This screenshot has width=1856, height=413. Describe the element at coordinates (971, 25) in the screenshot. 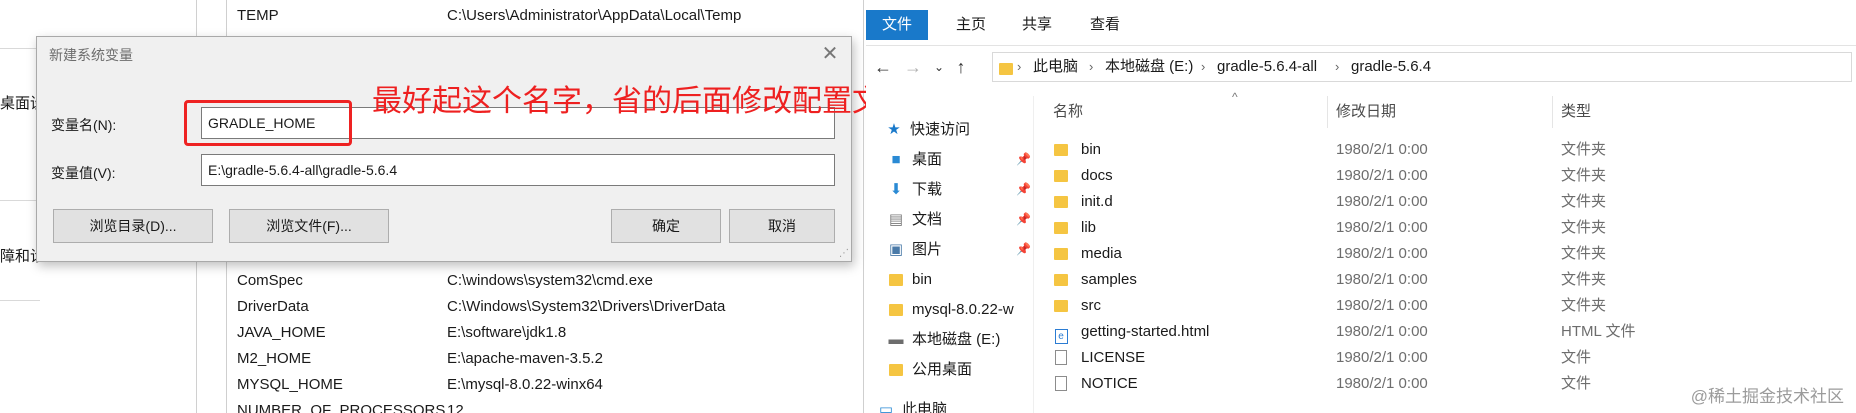

I see `tab-home: 主页` at that location.